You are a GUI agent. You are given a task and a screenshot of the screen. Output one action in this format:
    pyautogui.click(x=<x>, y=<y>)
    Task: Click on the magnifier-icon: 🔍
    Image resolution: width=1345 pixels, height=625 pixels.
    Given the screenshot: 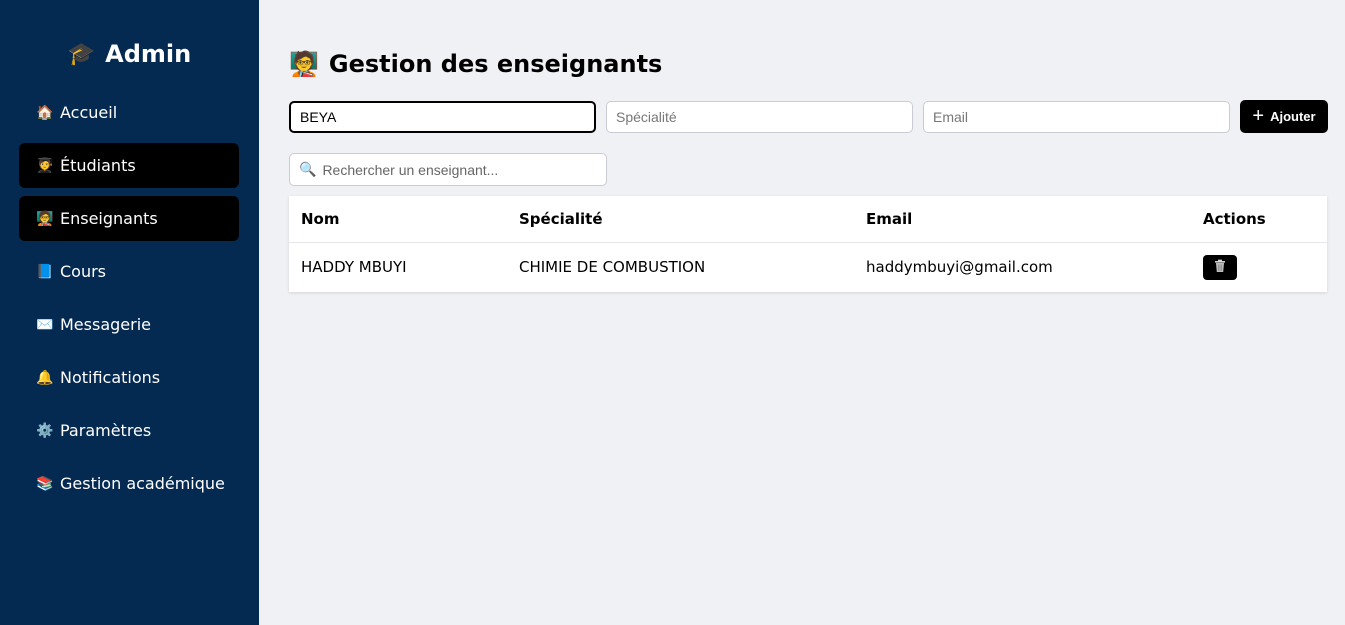 What is the action you would take?
    pyautogui.click(x=308, y=169)
    